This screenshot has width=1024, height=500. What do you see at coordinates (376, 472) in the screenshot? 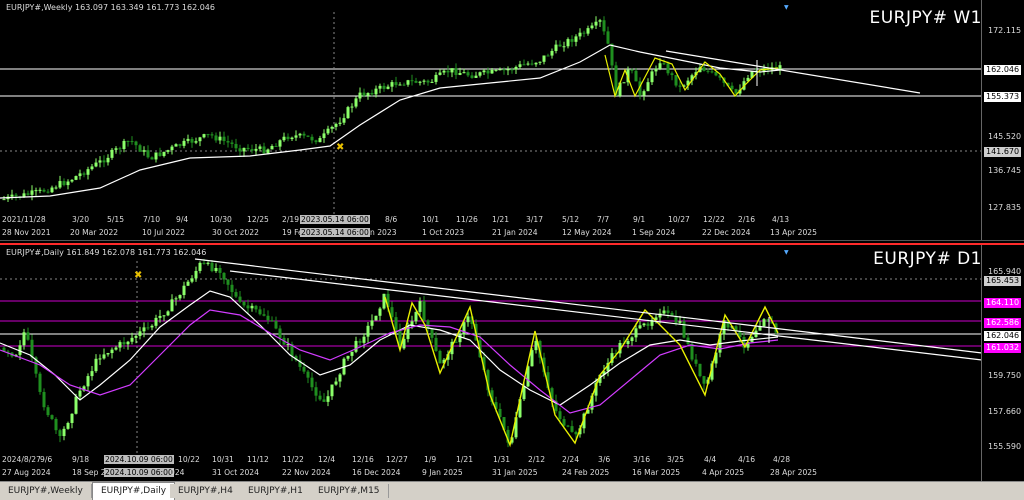
I see `date-label: 16 Dec 2024` at bounding box center [376, 472].